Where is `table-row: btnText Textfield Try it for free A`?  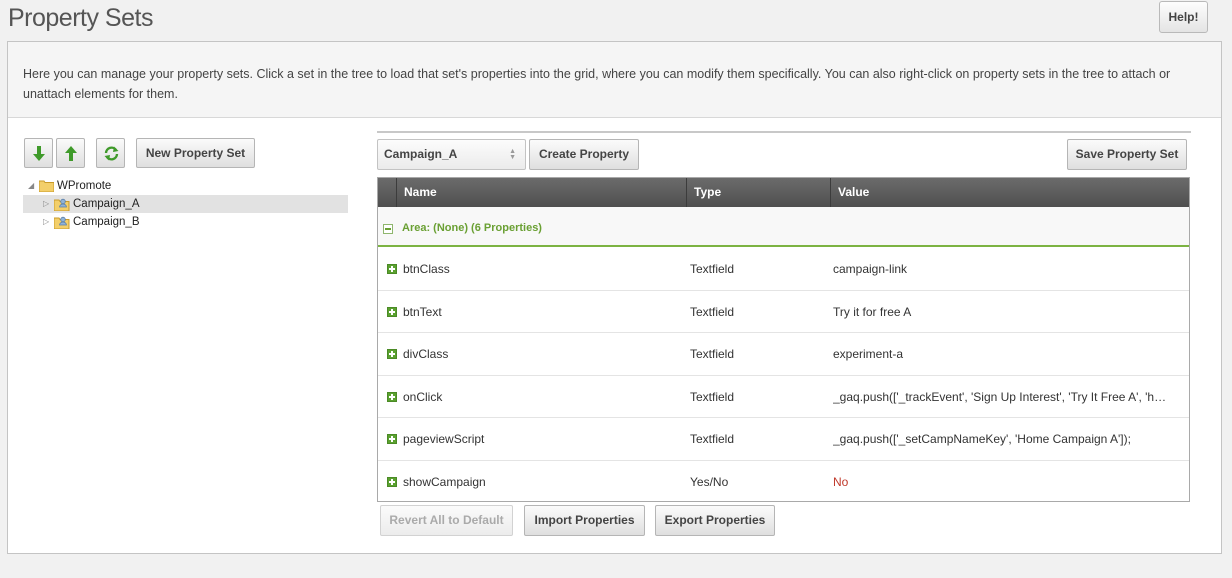
table-row: btnText Textfield Try it for free A is located at coordinates (783, 312).